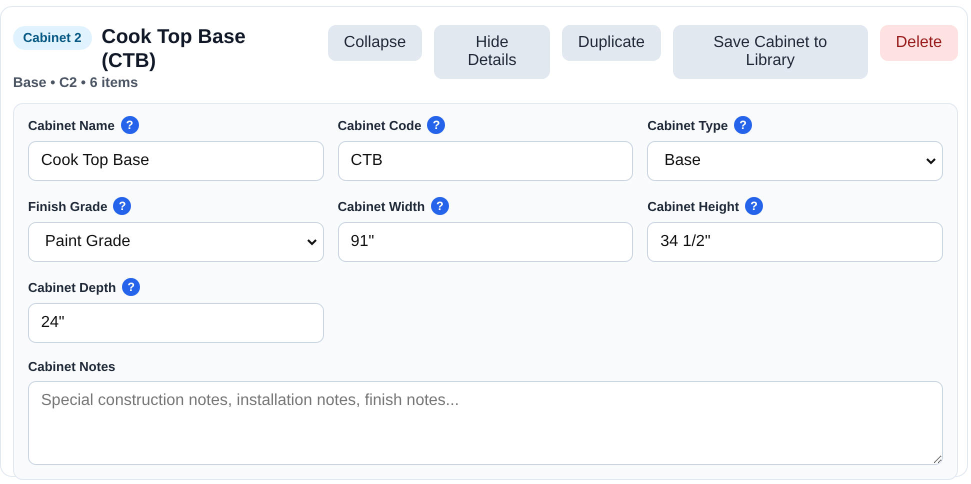 The height and width of the screenshot is (484, 971). What do you see at coordinates (174, 49) in the screenshot?
I see `cabinet-title: Cook Top Base (CTB)` at bounding box center [174, 49].